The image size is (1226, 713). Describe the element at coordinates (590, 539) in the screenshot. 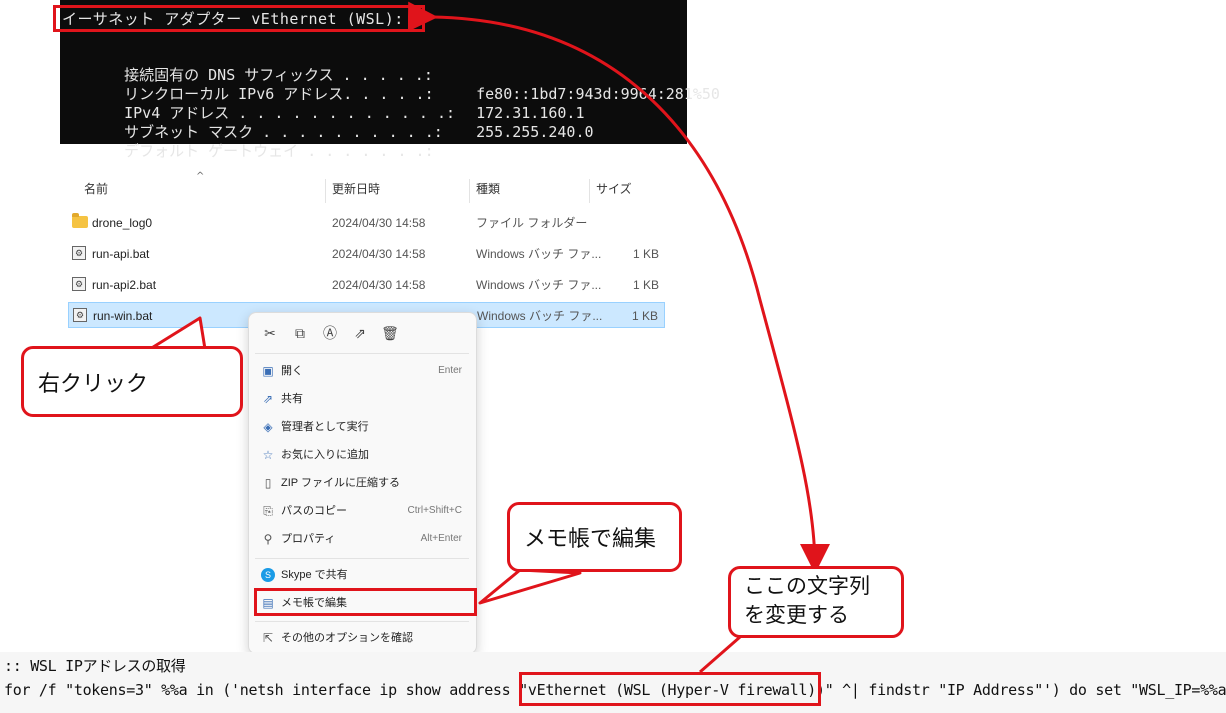

I see `callout-edit-notepad-text: メモ帳で編集` at that location.